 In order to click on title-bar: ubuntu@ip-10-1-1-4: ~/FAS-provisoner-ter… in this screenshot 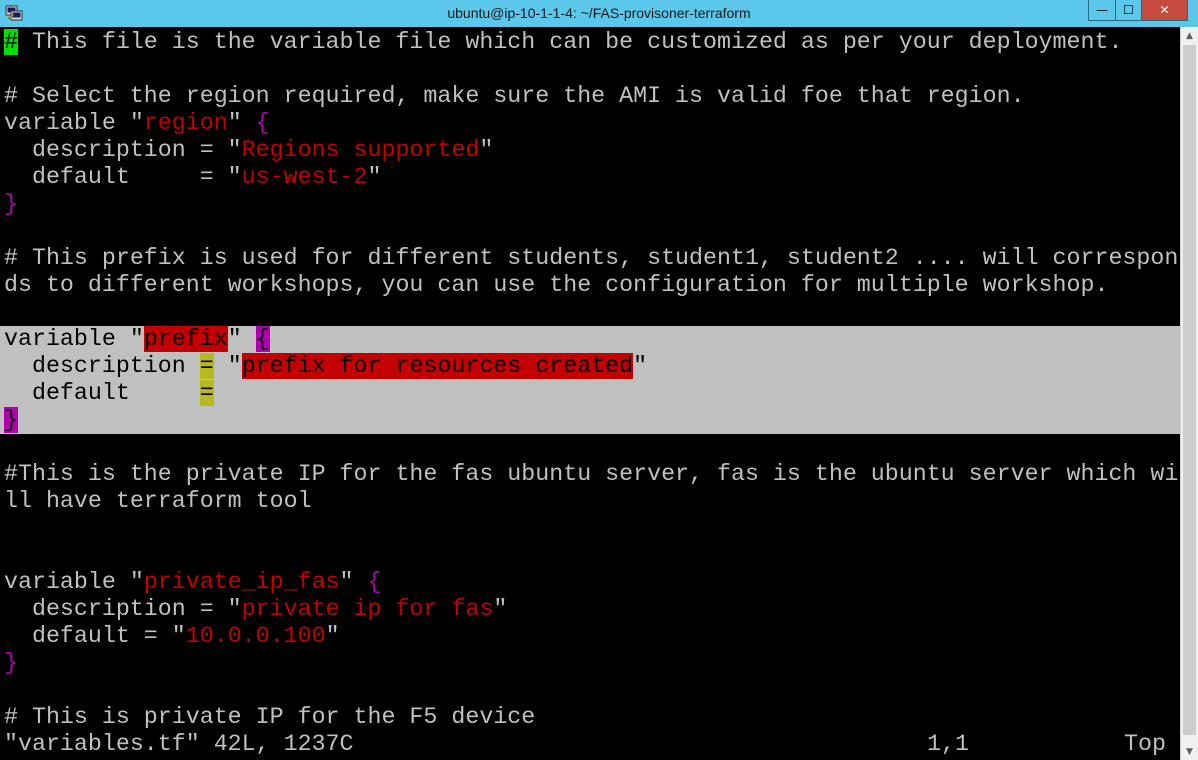, I will do `click(599, 13)`.